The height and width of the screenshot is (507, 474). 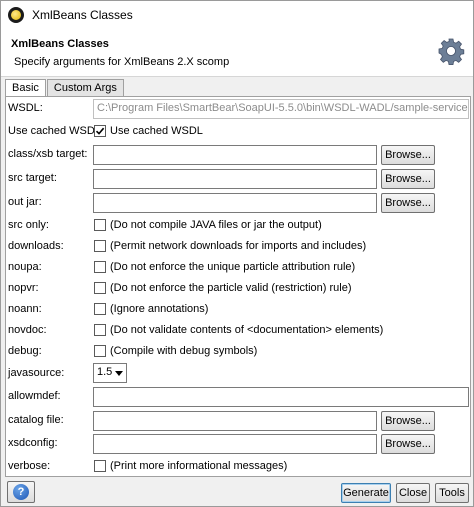 I want to click on verbose-label: verbose:, so click(x=29, y=466).